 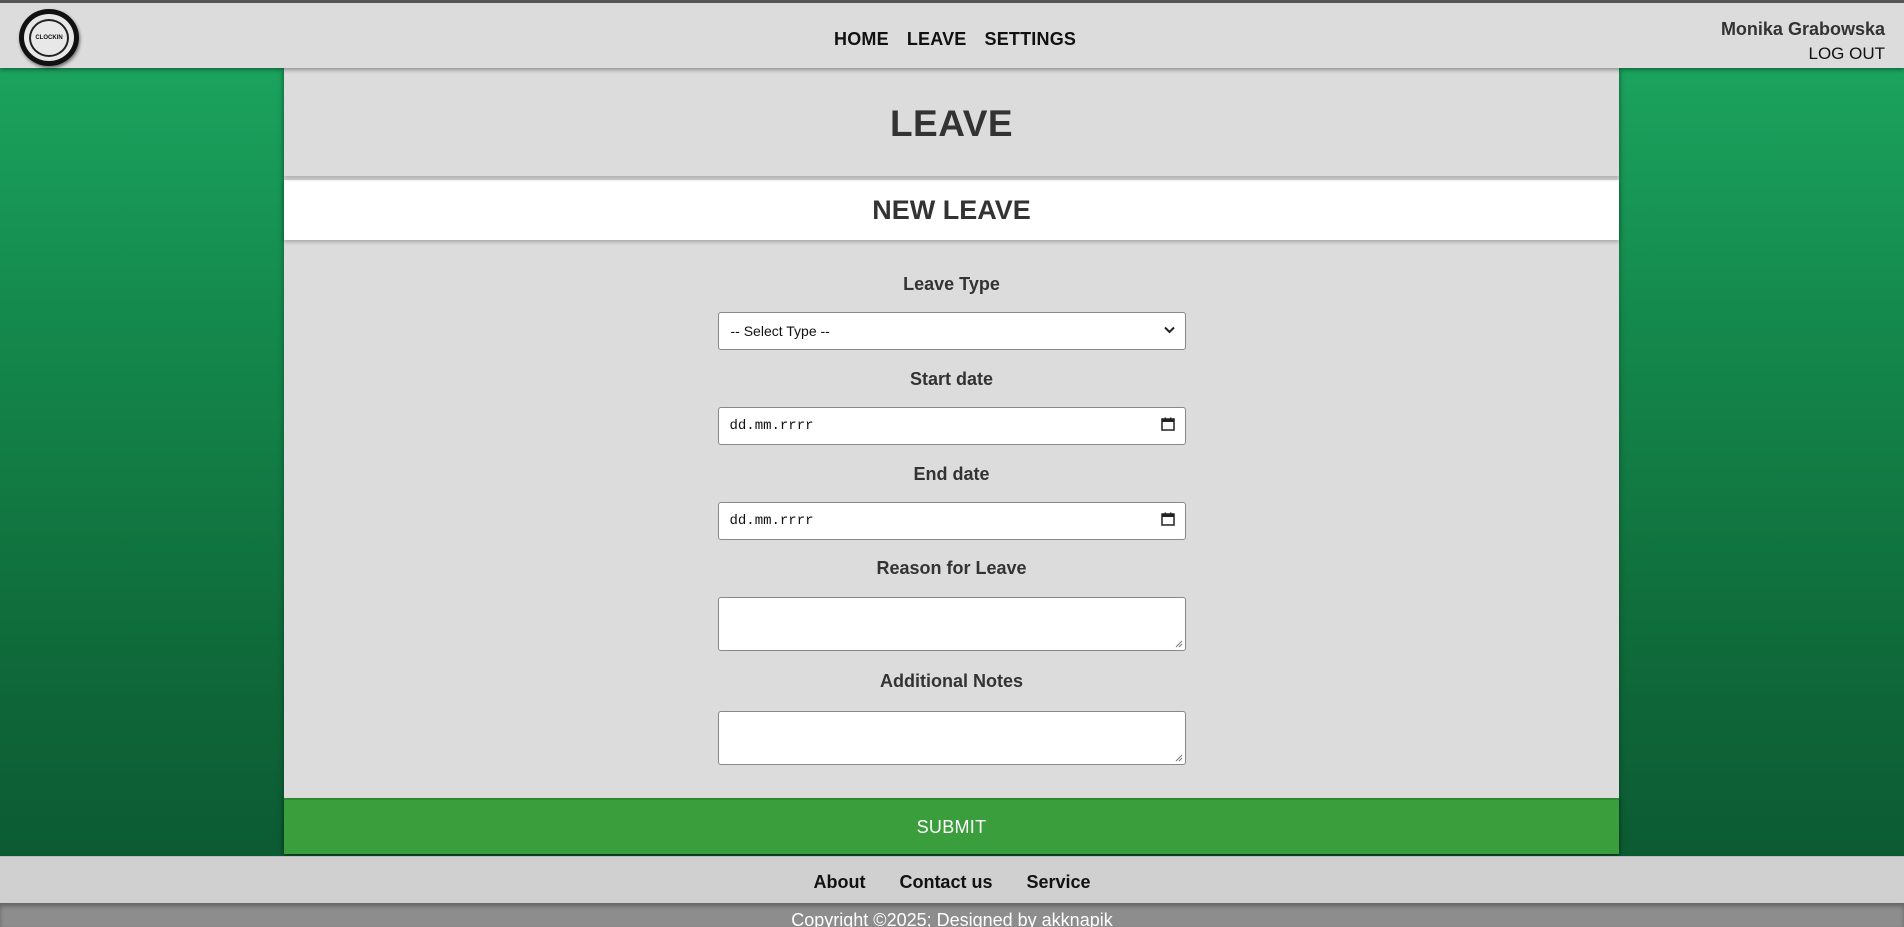 I want to click on logout-link: LOG OUT, so click(x=1803, y=54).